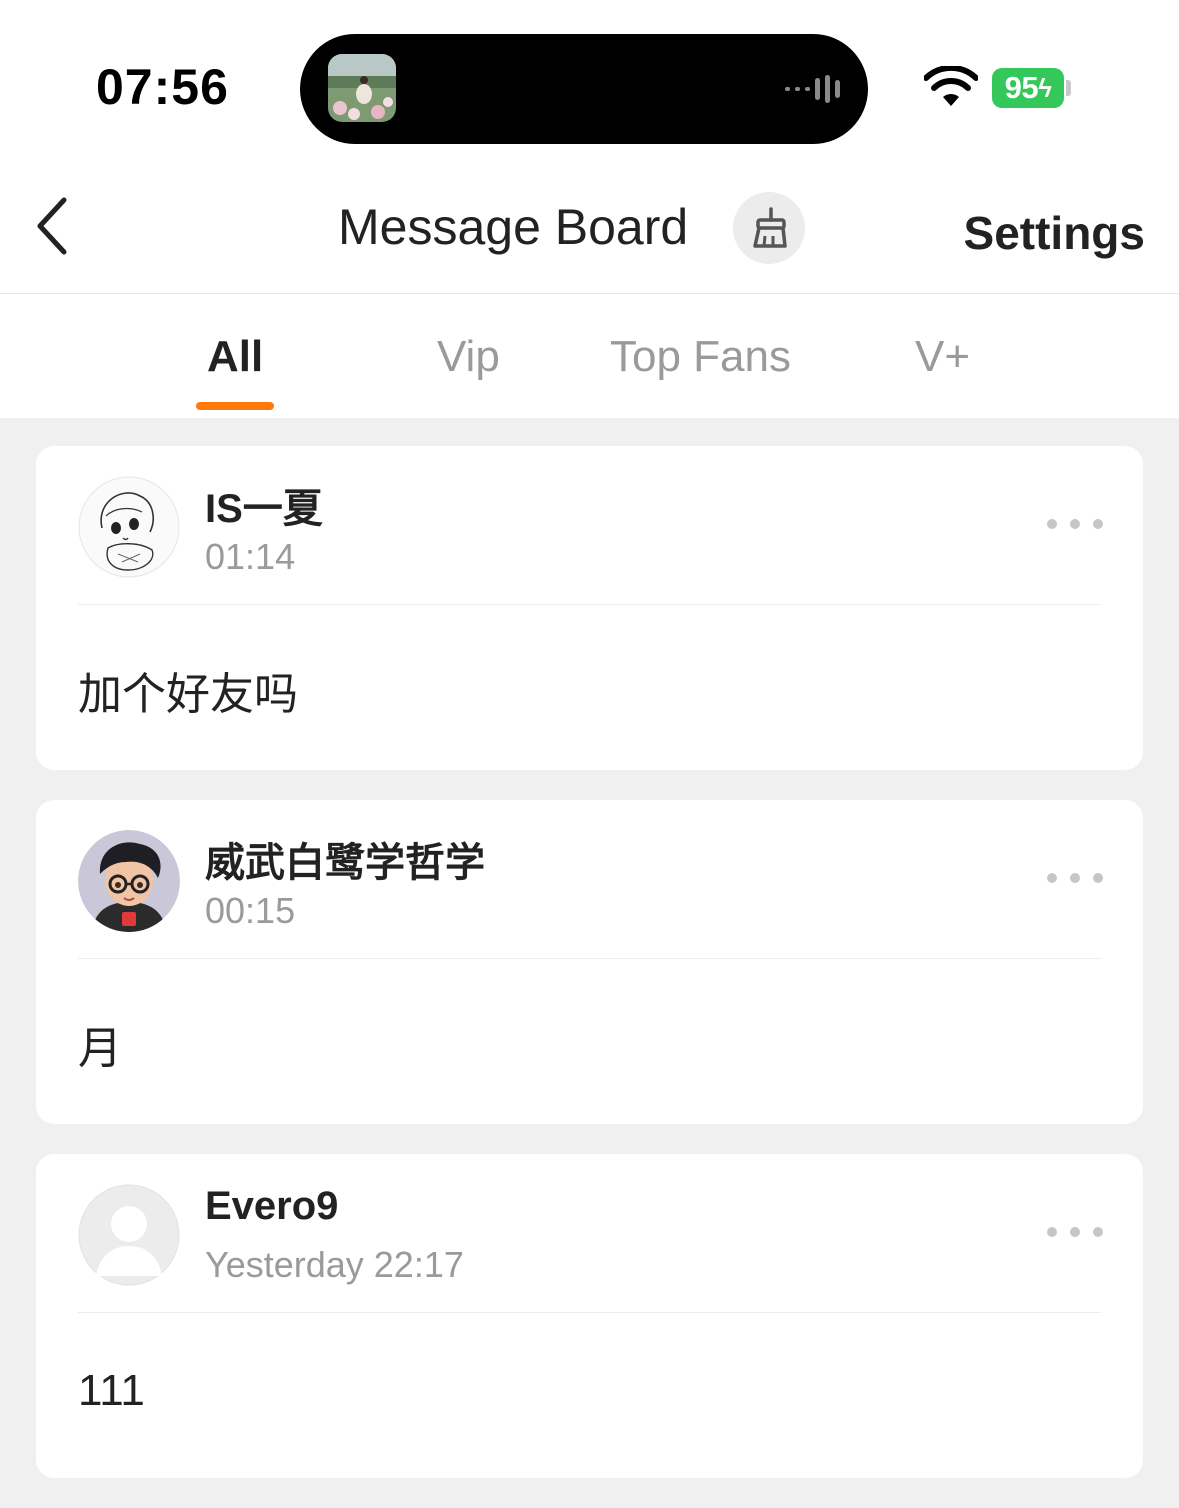  Describe the element at coordinates (812, 89) in the screenshot. I see `audio-wave-icon` at that location.